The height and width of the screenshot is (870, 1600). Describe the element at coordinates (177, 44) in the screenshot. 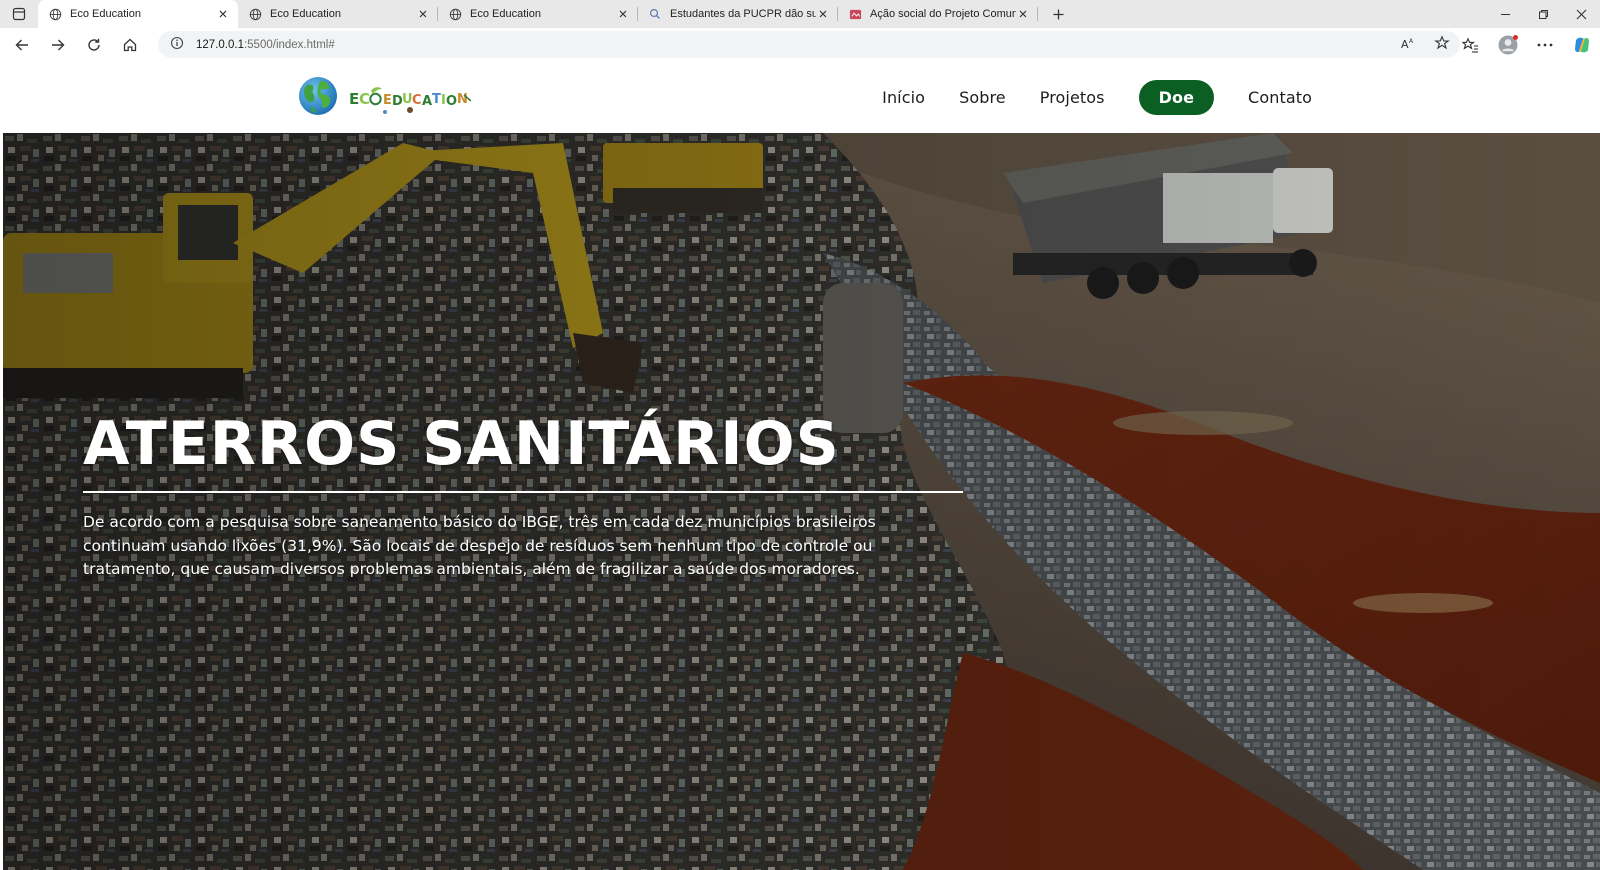

I see `site-info-icon` at that location.